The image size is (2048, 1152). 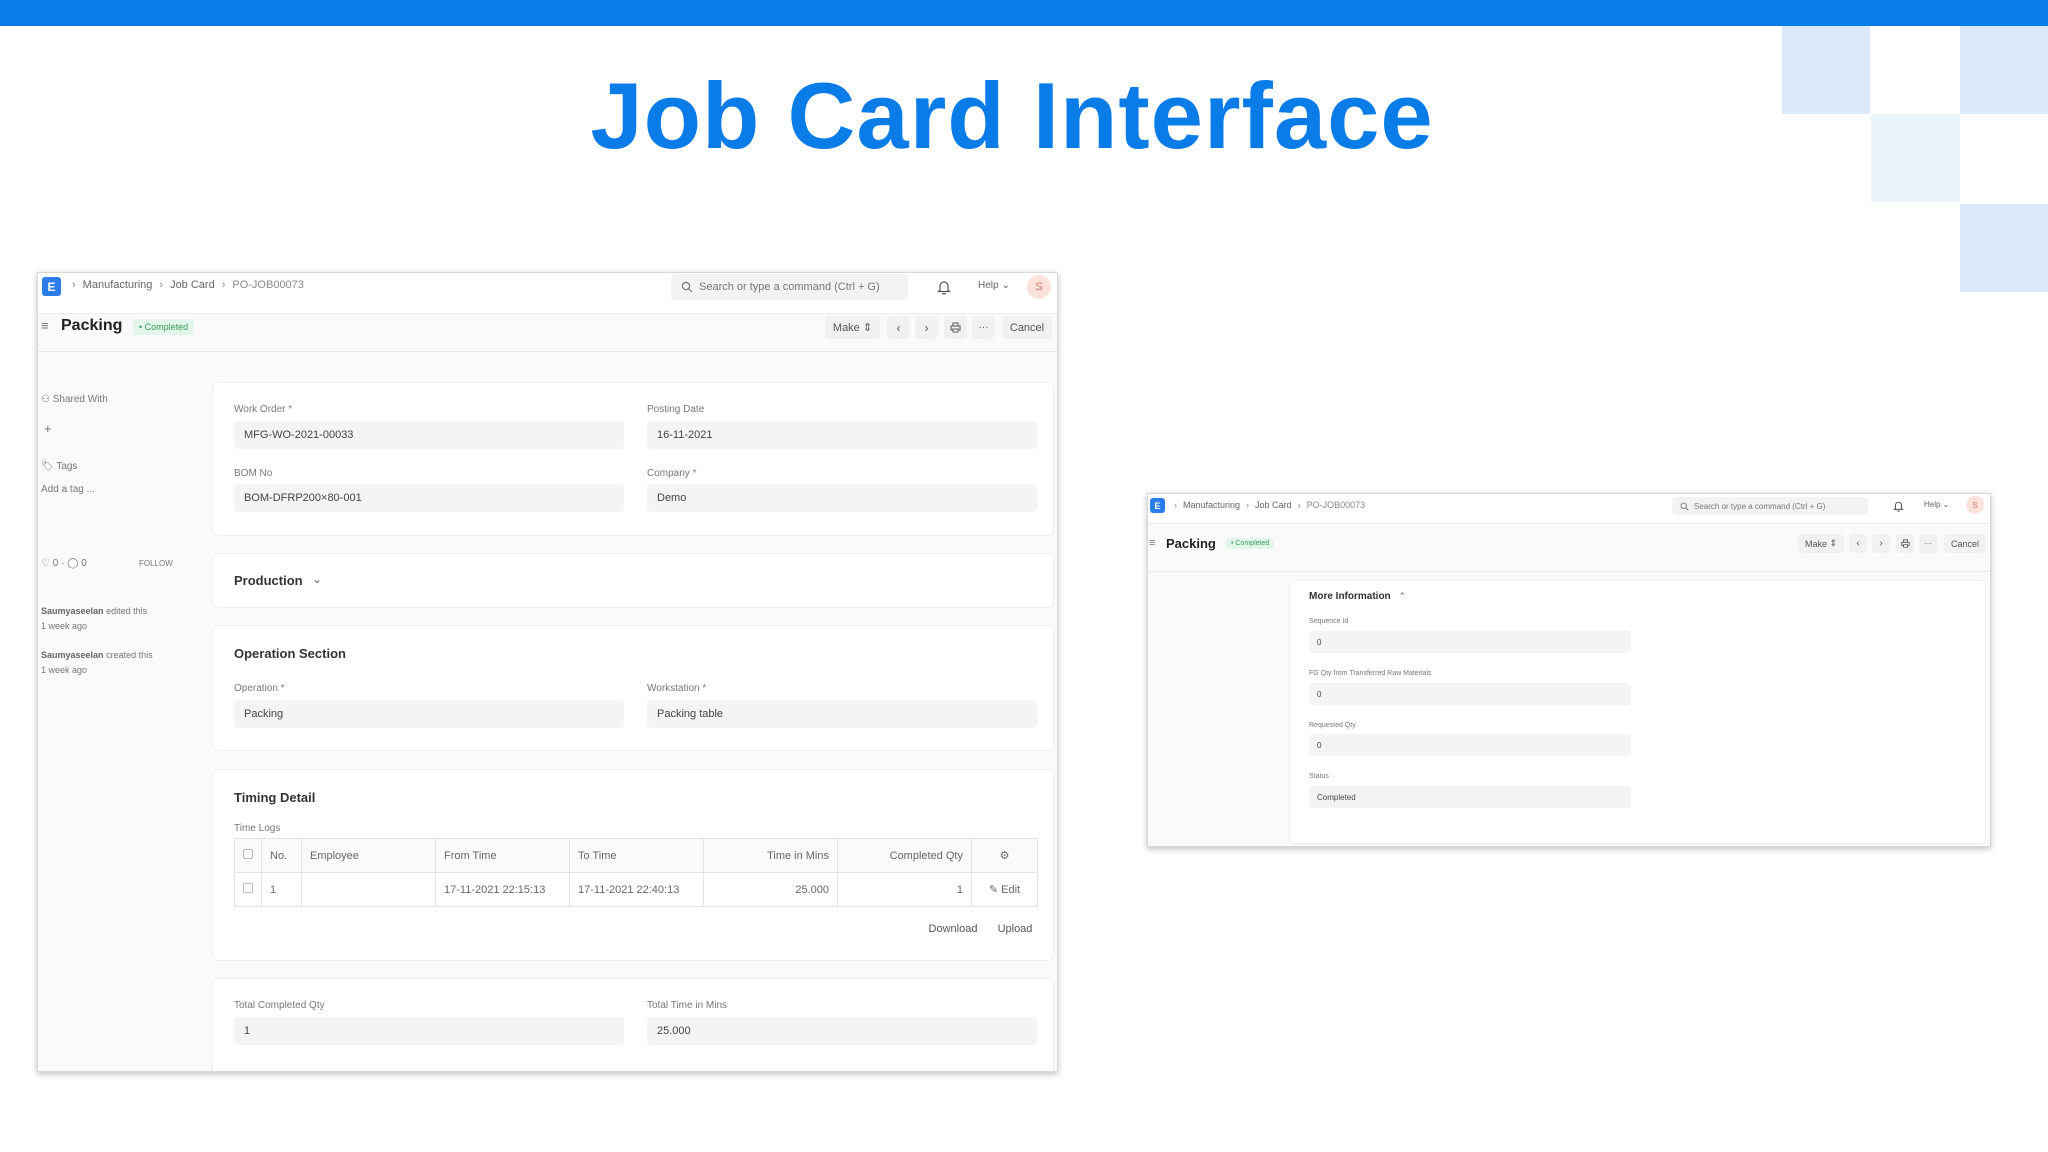 What do you see at coordinates (248, 855) in the screenshot?
I see `select-all-checkbox` at bounding box center [248, 855].